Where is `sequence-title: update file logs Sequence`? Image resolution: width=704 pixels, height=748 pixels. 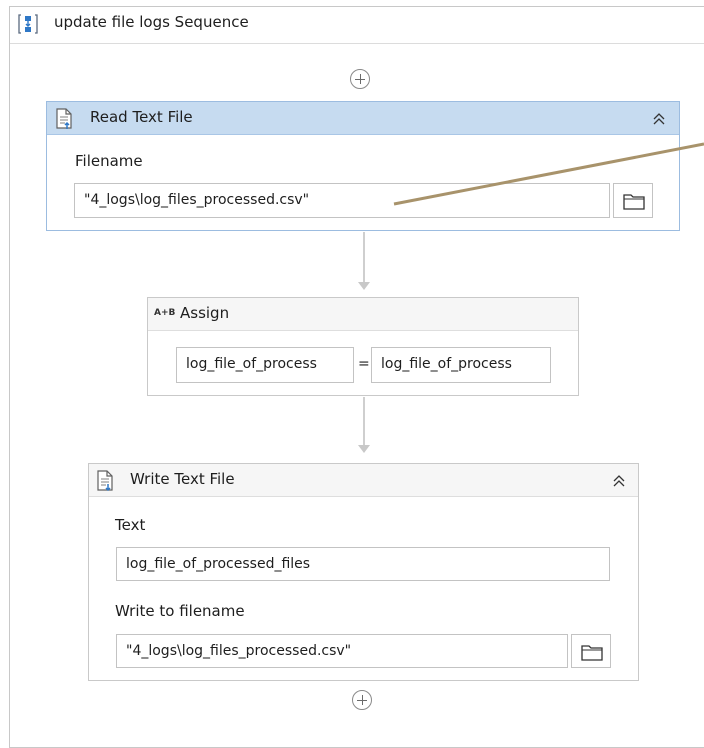 sequence-title: update file logs Sequence is located at coordinates (151, 22).